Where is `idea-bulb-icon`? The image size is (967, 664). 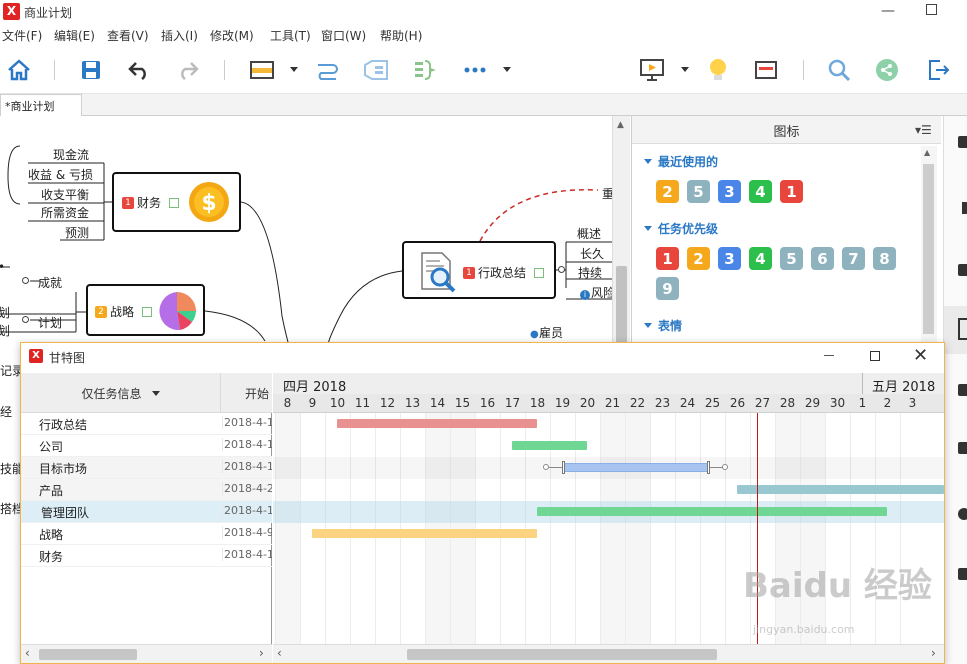
idea-bulb-icon is located at coordinates (718, 70).